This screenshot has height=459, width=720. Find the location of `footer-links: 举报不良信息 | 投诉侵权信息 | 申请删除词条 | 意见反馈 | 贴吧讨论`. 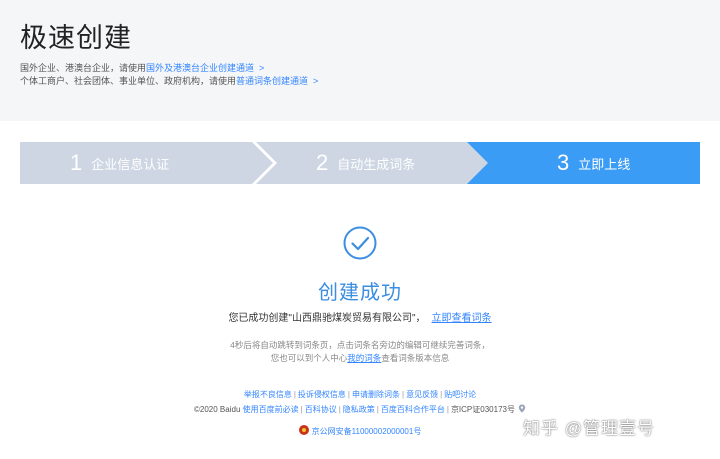

footer-links: 举报不良信息 | 投诉侵权信息 | 申请删除词条 | 意见反馈 | 贴吧讨论 is located at coordinates (360, 394).